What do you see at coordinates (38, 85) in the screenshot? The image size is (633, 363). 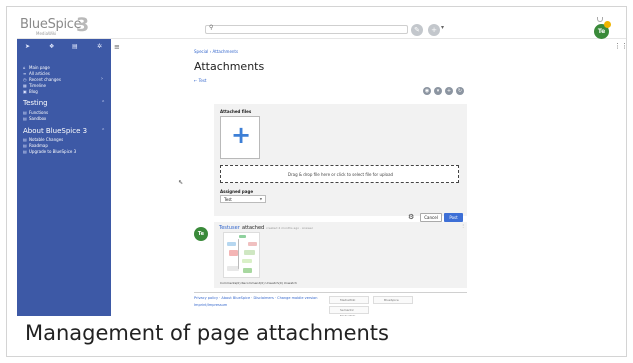 I see `sidebar-item-label: Timeline` at bounding box center [38, 85].